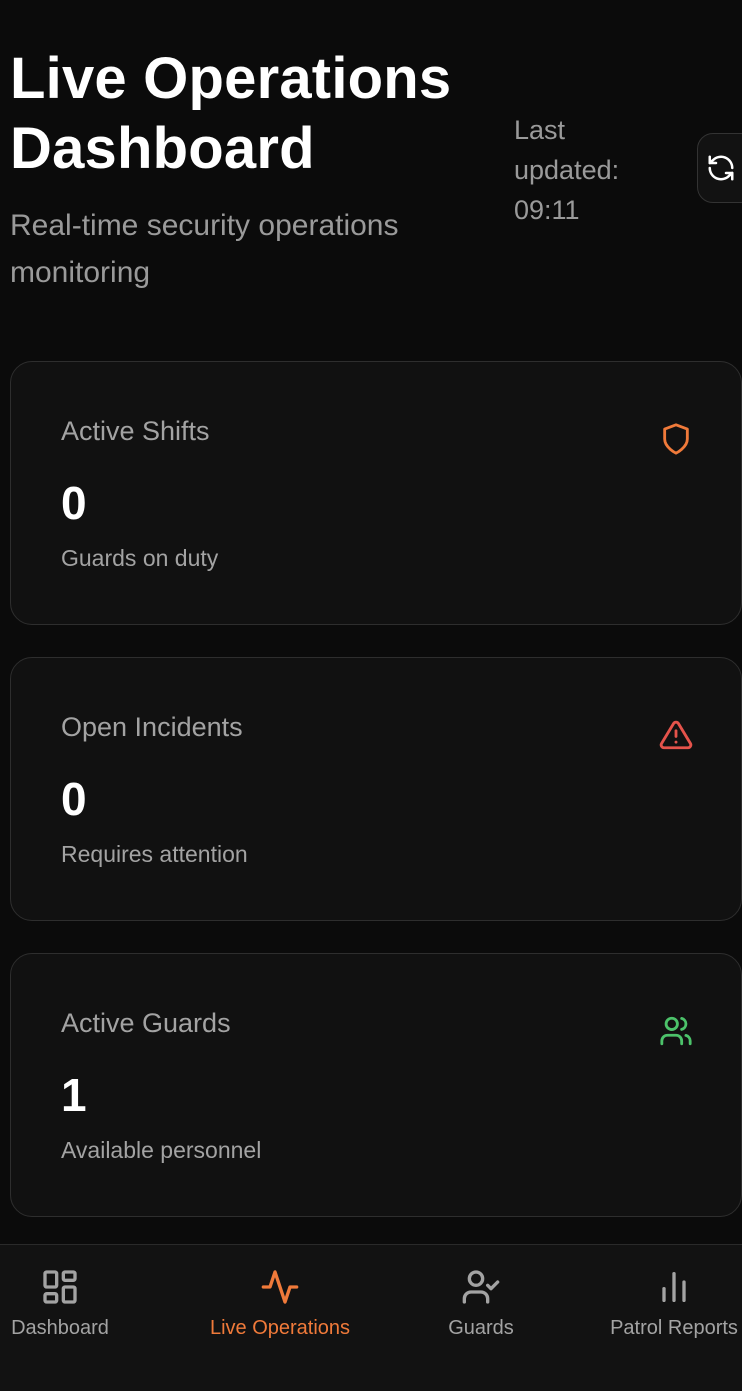 The image size is (742, 1391). Describe the element at coordinates (60, 1287) in the screenshot. I see `grid-icon` at that location.